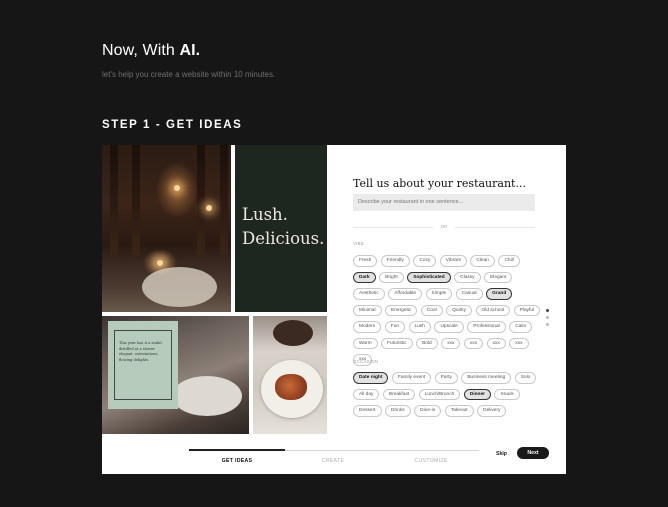 This screenshot has height=507, width=668. Describe the element at coordinates (469, 294) in the screenshot. I see `vibe-chip: Casual` at that location.